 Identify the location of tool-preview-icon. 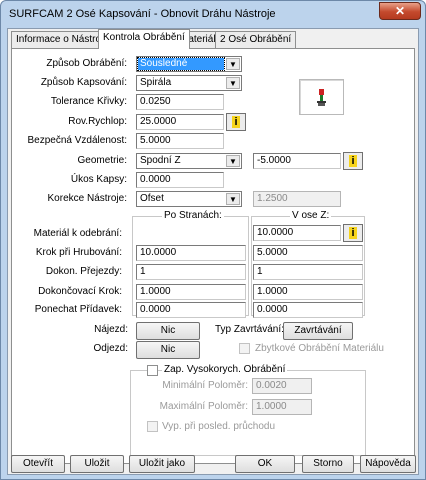
(321, 97).